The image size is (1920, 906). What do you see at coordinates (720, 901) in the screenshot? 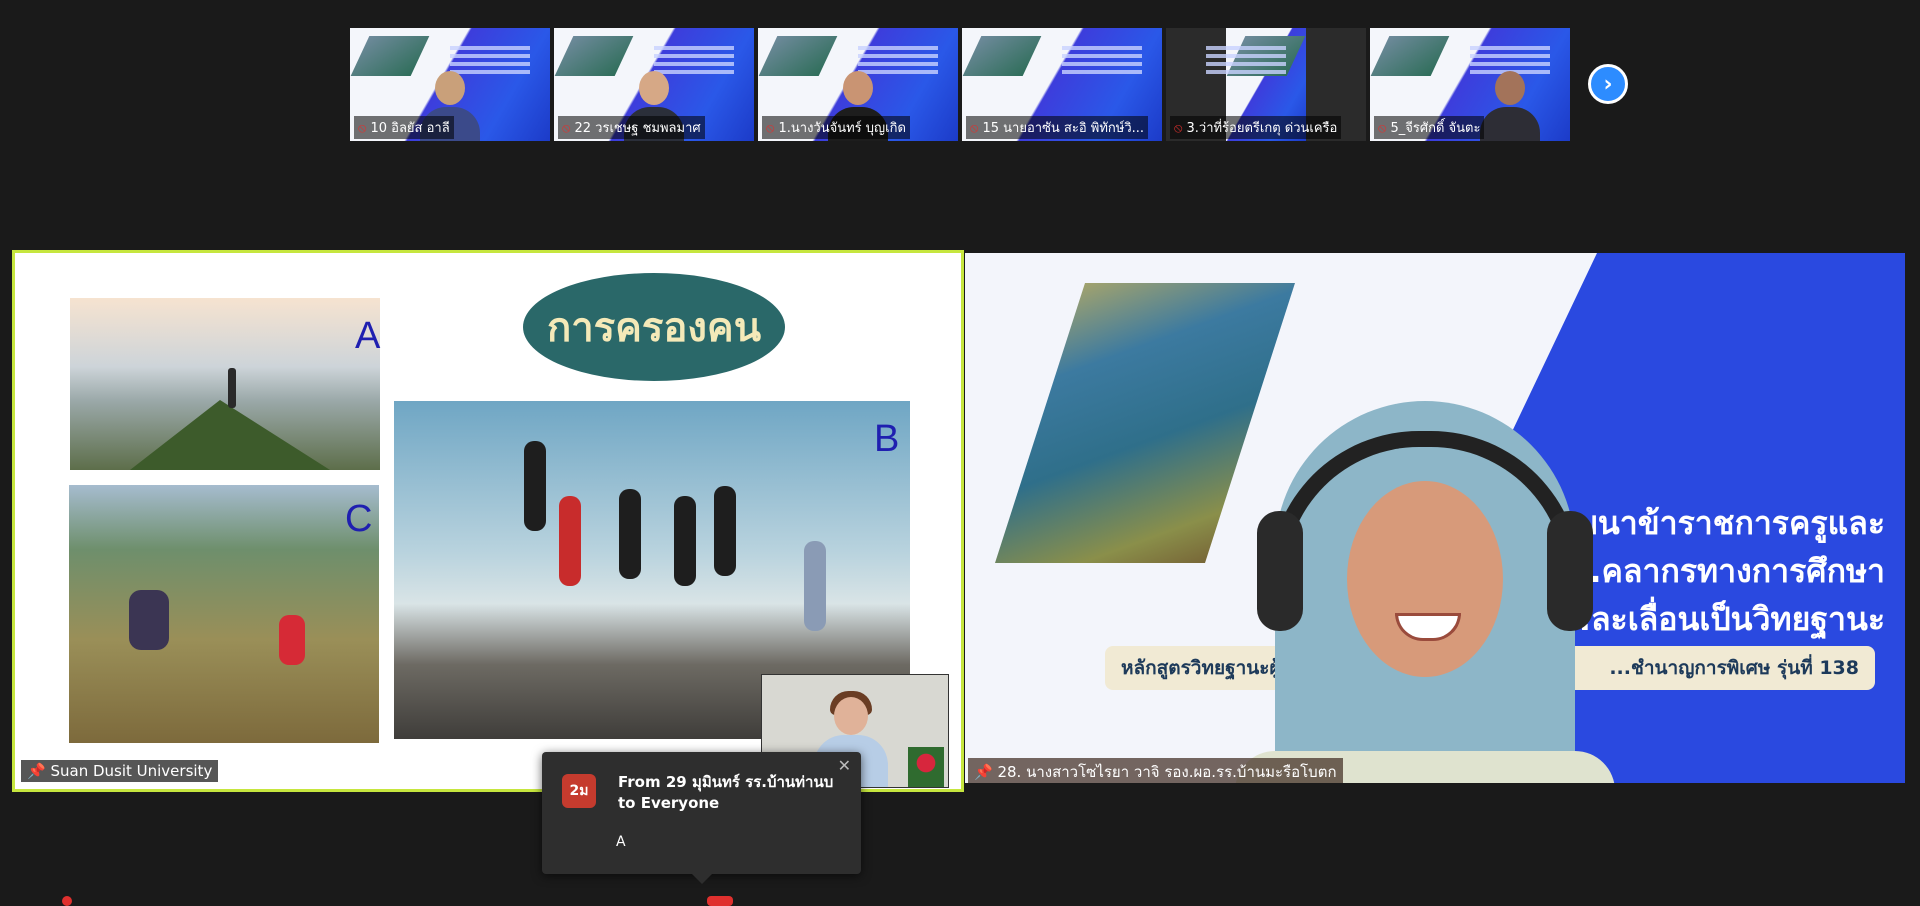
I see `chat-toolbar-indicator` at bounding box center [720, 901].